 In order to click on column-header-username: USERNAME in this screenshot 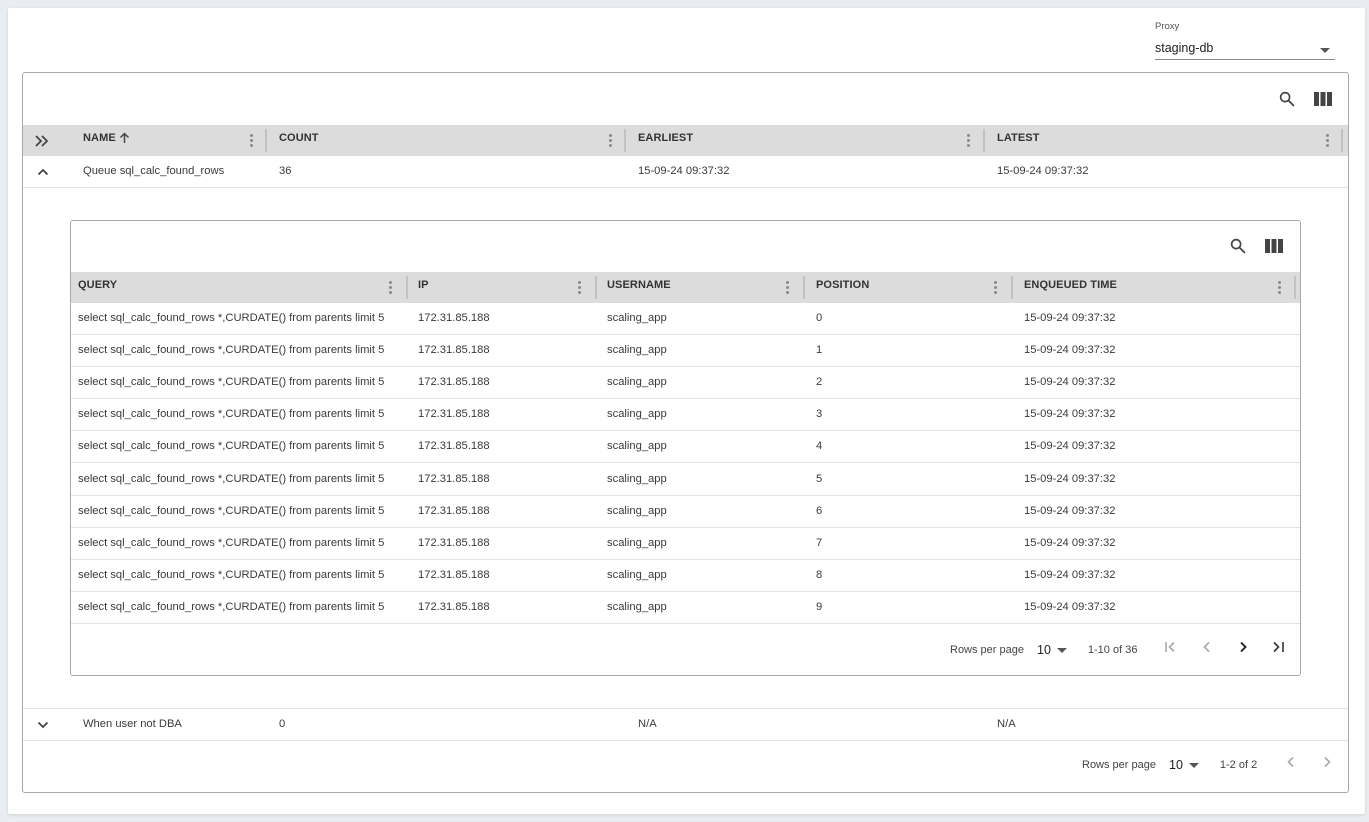, I will do `click(639, 287)`.